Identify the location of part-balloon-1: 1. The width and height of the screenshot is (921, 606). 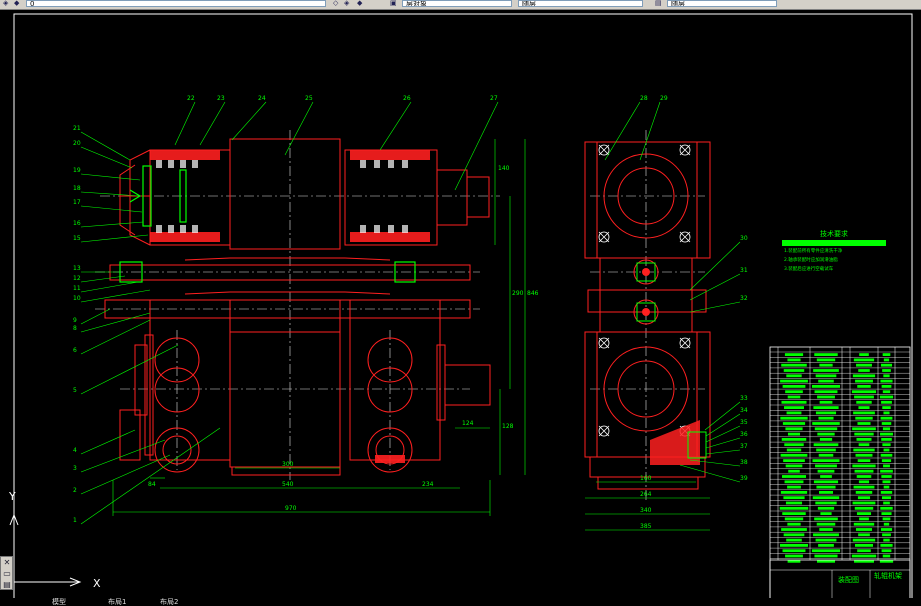
(75, 520).